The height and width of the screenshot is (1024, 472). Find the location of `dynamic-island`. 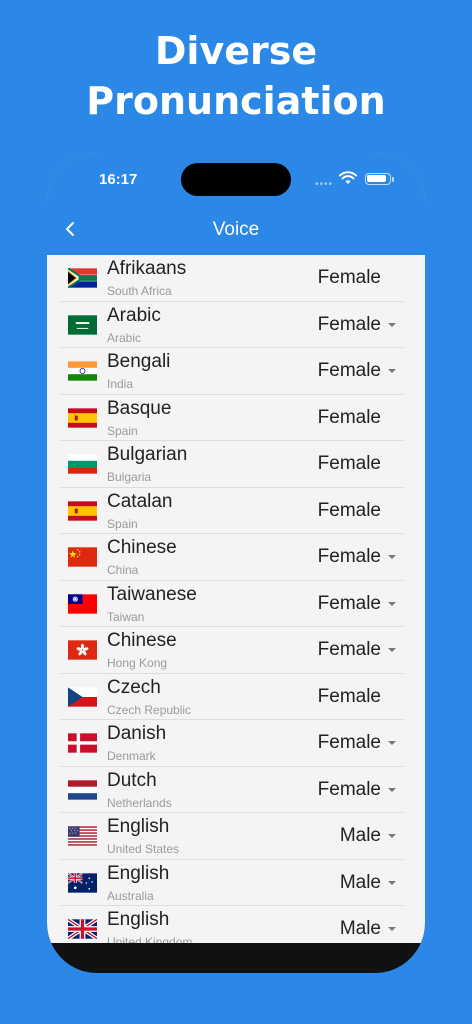

dynamic-island is located at coordinates (236, 179).